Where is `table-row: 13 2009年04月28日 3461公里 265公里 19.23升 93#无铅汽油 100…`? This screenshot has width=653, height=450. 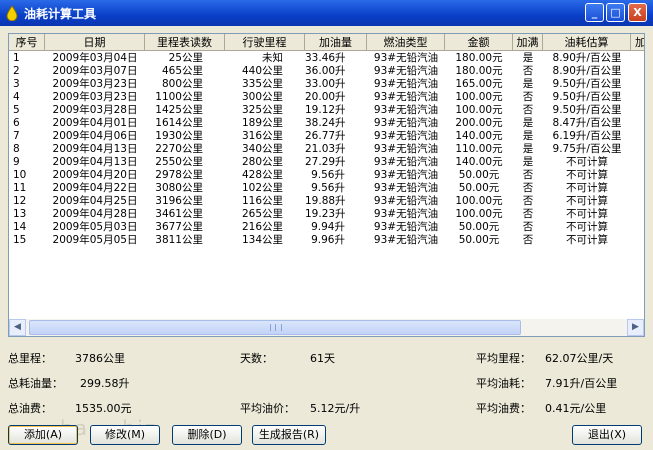
table-row: 13 2009年04月28日 3461公里 265公里 19.23升 93#无铅汽油 100… is located at coordinates (326, 214).